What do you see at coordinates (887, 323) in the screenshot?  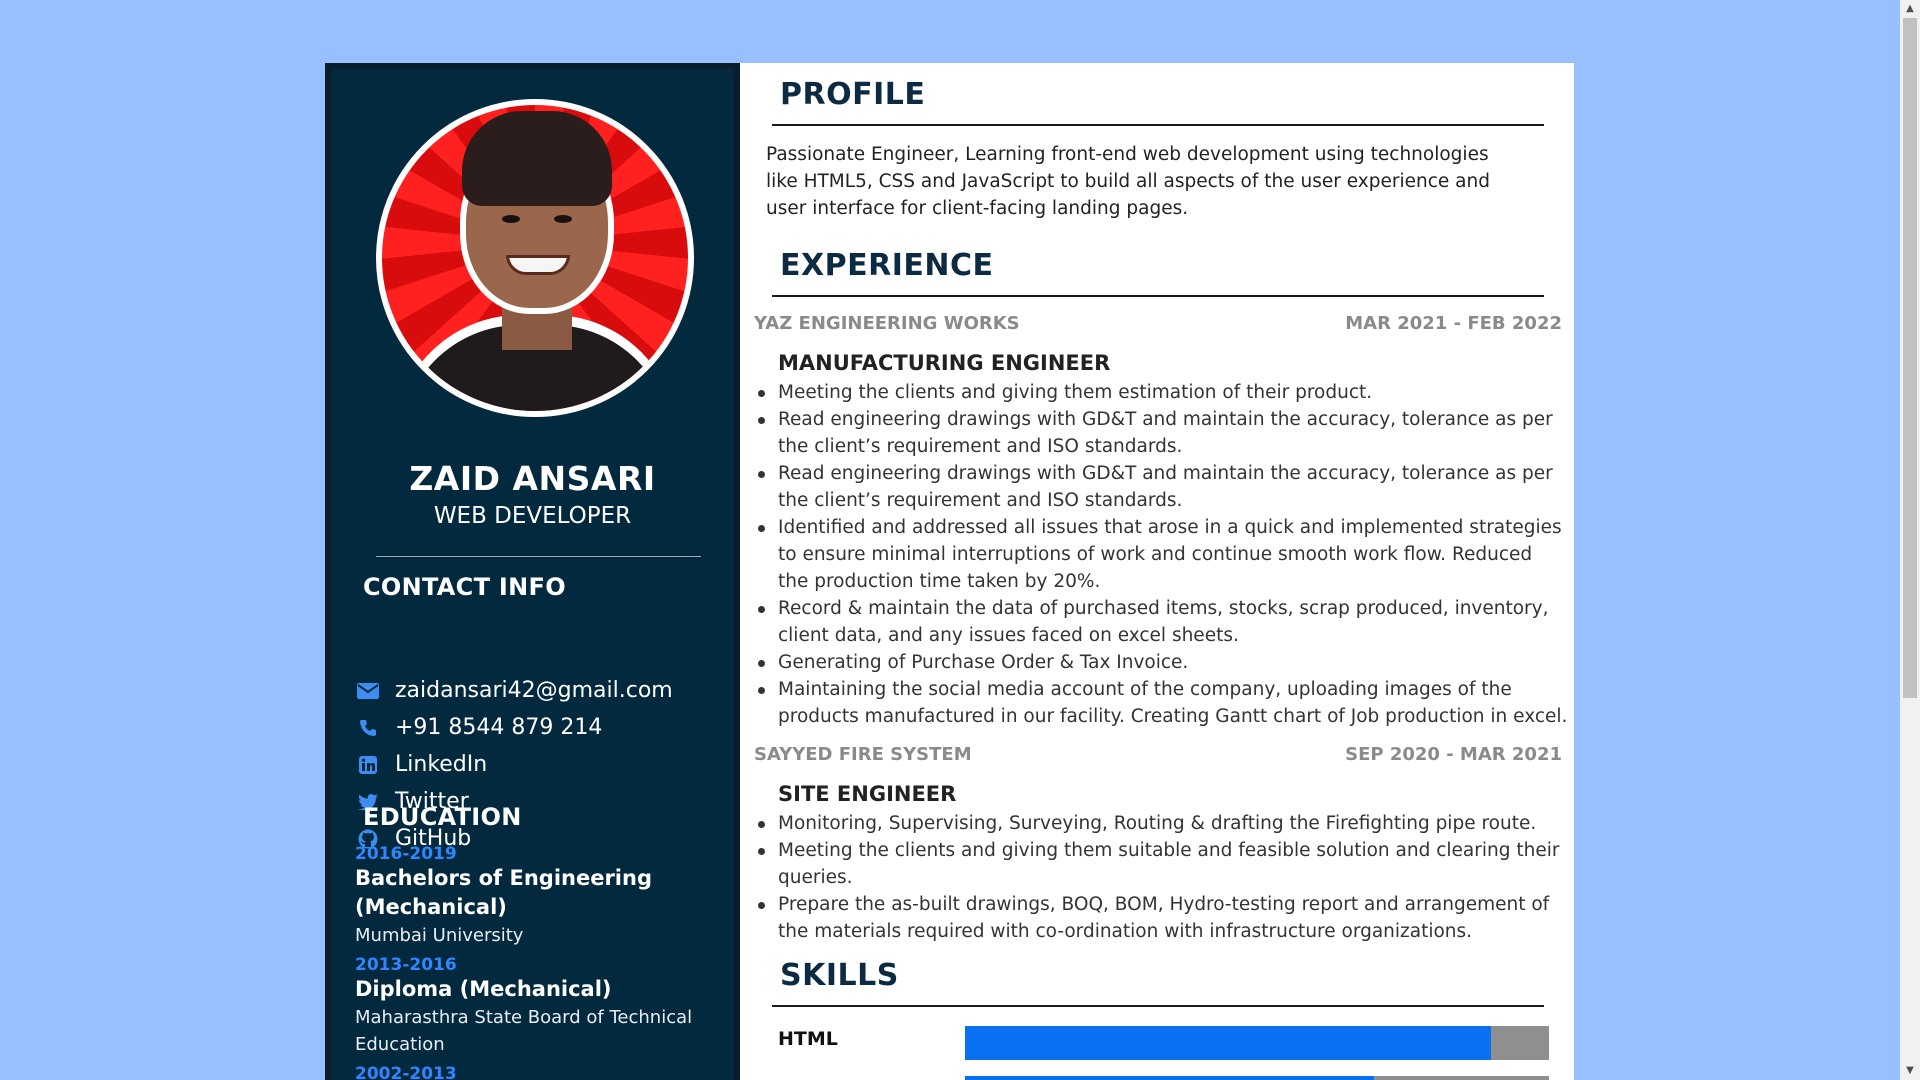 I see `job-company: YAZ ENGINEERING WORKS` at bounding box center [887, 323].